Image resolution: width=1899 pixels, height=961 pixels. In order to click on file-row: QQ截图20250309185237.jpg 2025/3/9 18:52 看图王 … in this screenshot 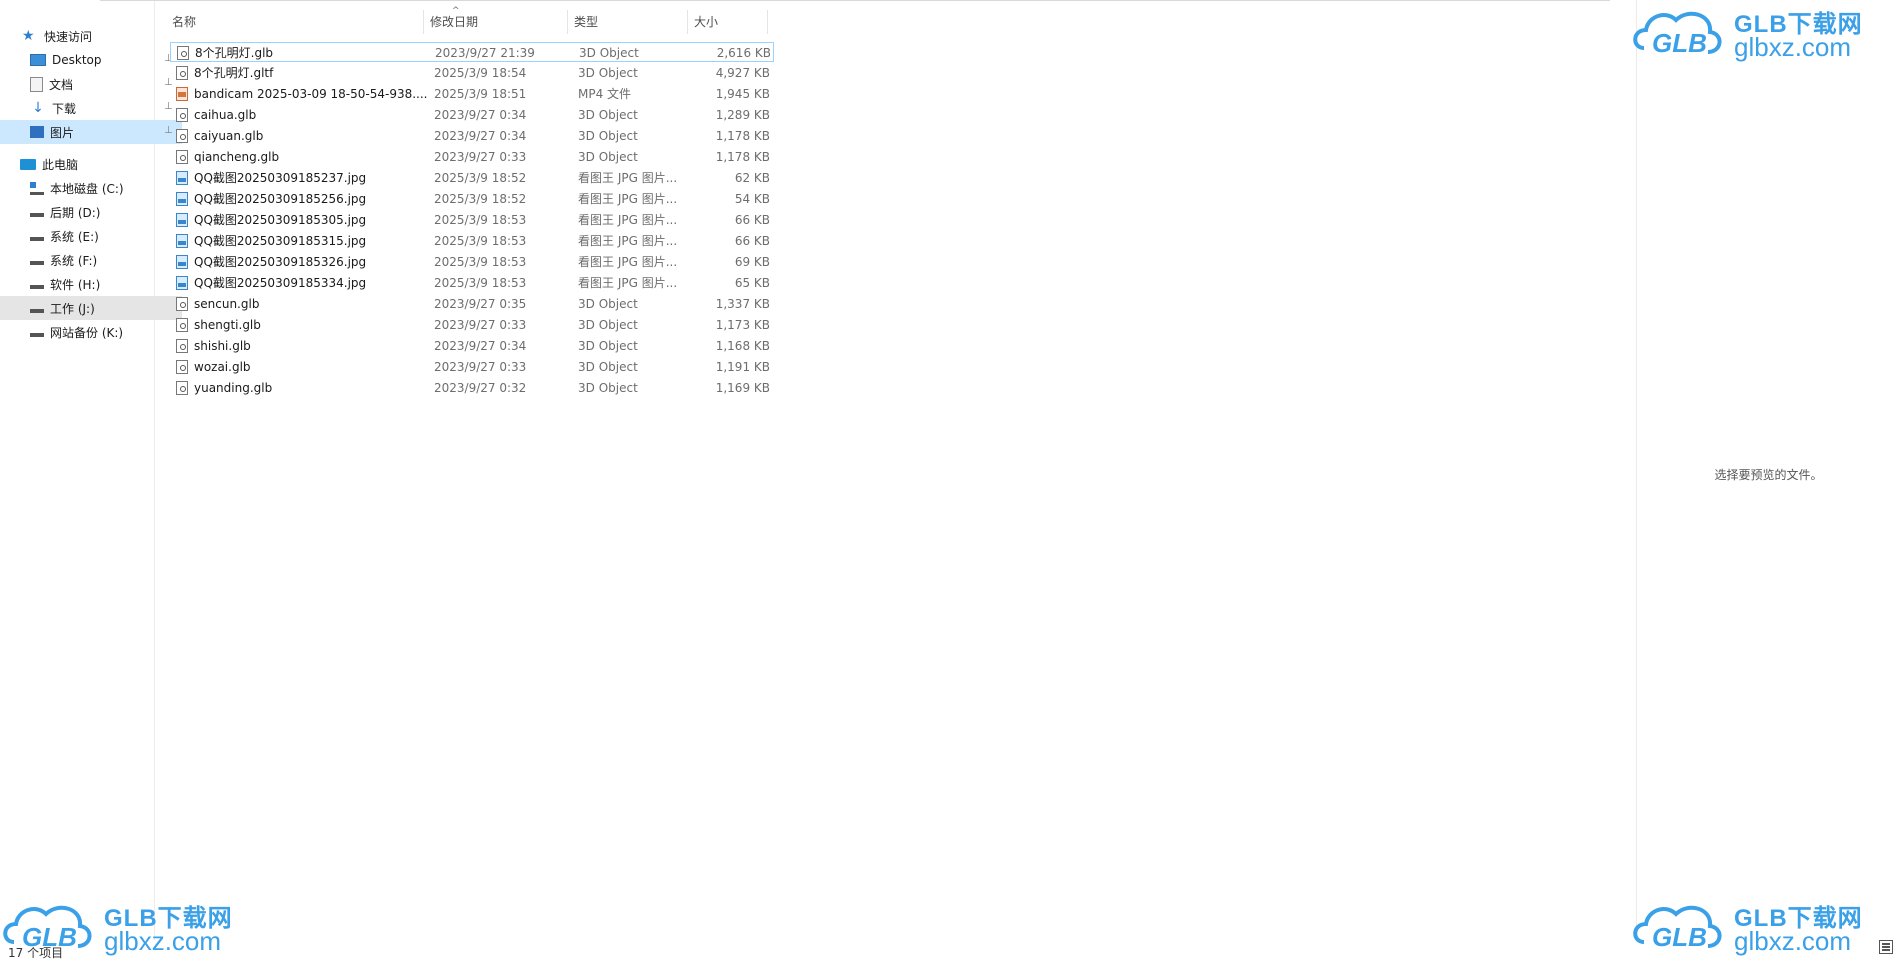, I will do `click(472, 178)`.